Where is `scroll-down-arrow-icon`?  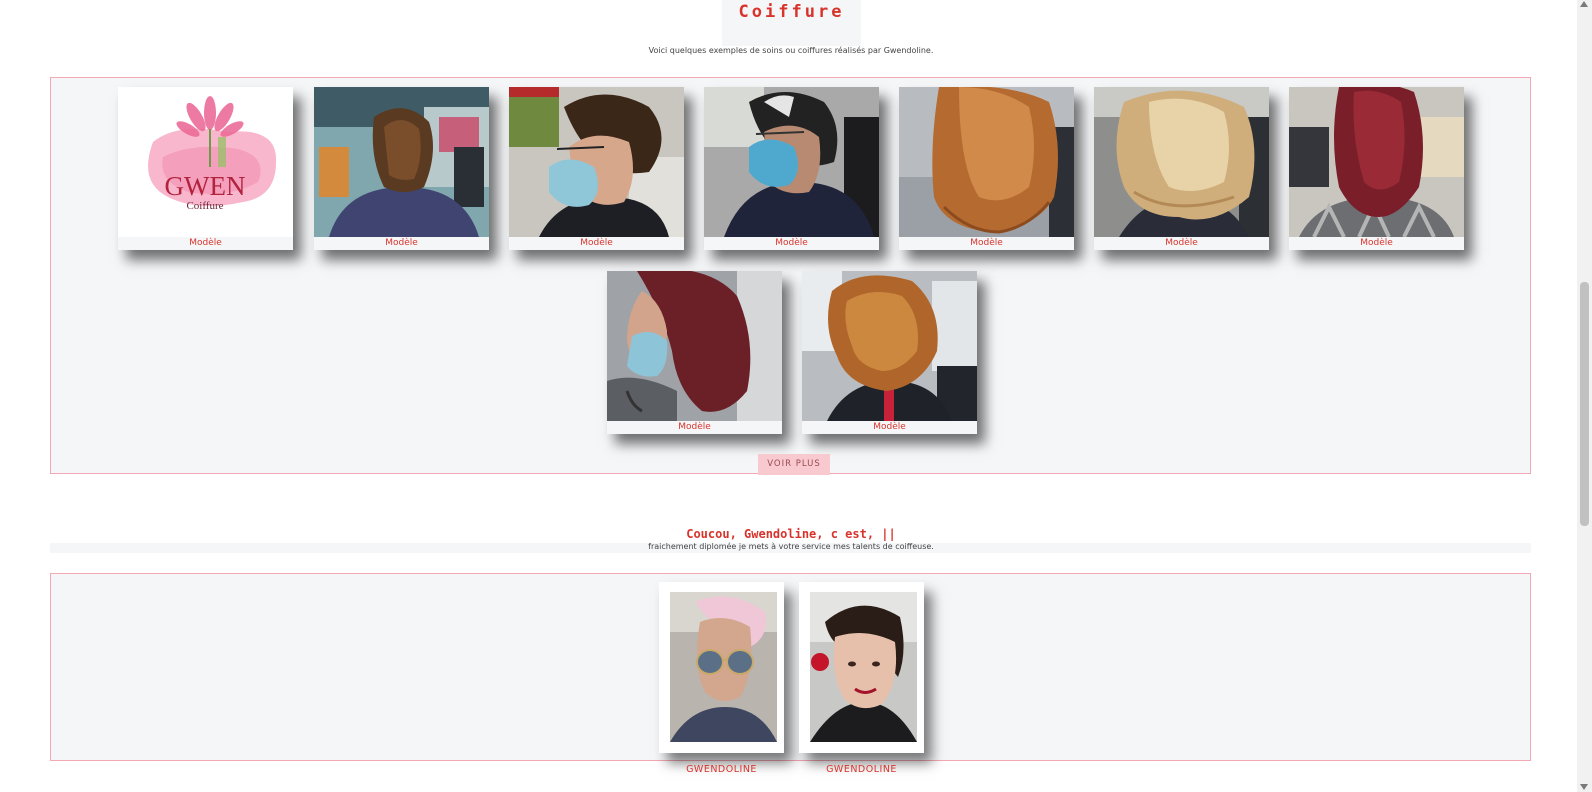
scroll-down-arrow-icon is located at coordinates (1584, 787).